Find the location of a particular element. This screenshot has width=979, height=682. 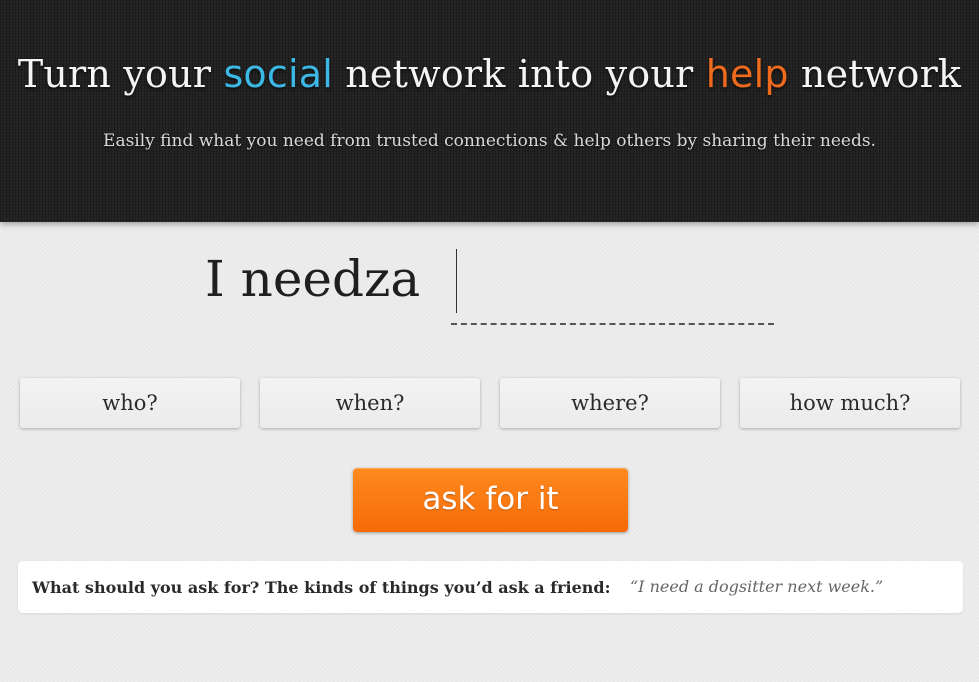

hero-title-part3: network is located at coordinates (875, 74).